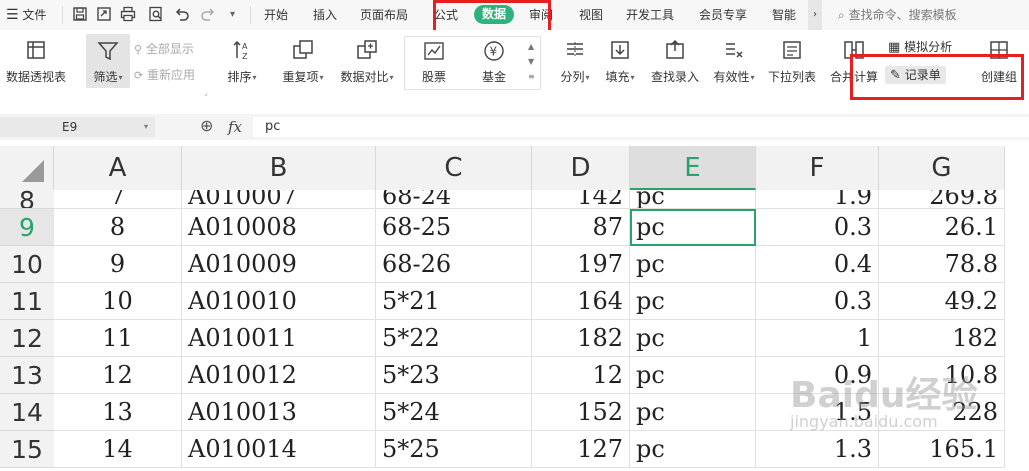  I want to click on sort-button: AZ 排序▾, so click(242, 61).